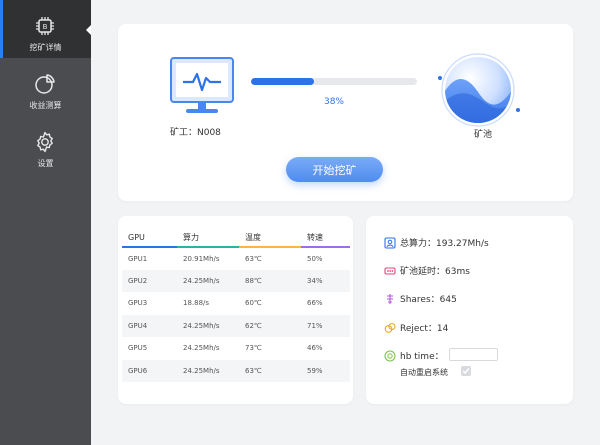 This screenshot has height=445, width=600. Describe the element at coordinates (253, 303) in the screenshot. I see `temperature-cell: 60℃` at that location.